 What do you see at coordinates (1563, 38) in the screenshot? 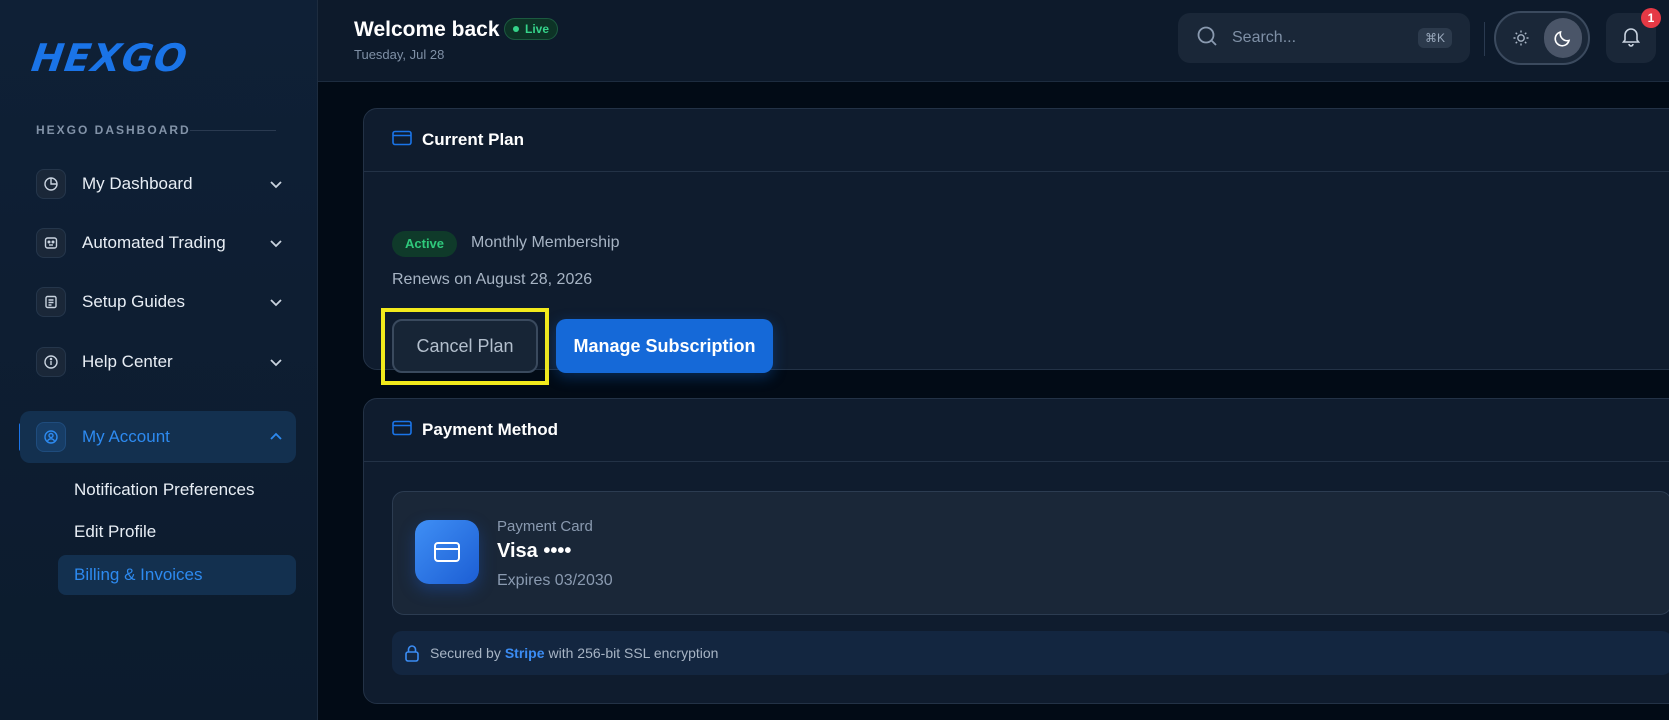
I see `moon-icon` at bounding box center [1563, 38].